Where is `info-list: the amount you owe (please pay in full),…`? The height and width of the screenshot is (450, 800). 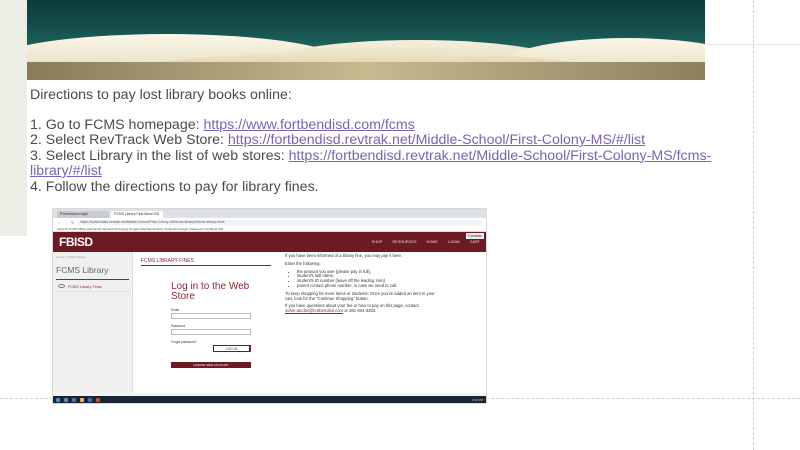 info-list: the amount you owe (please pay in full),… is located at coordinates (366, 279).